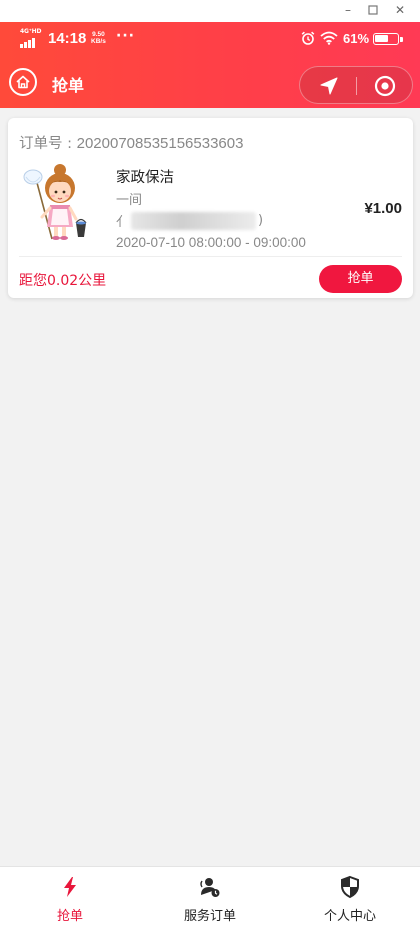 This screenshot has width=420, height=927. What do you see at coordinates (211, 242) in the screenshot?
I see `service-time: 2020-07-10 08:00:00 - 09:00:00` at bounding box center [211, 242].